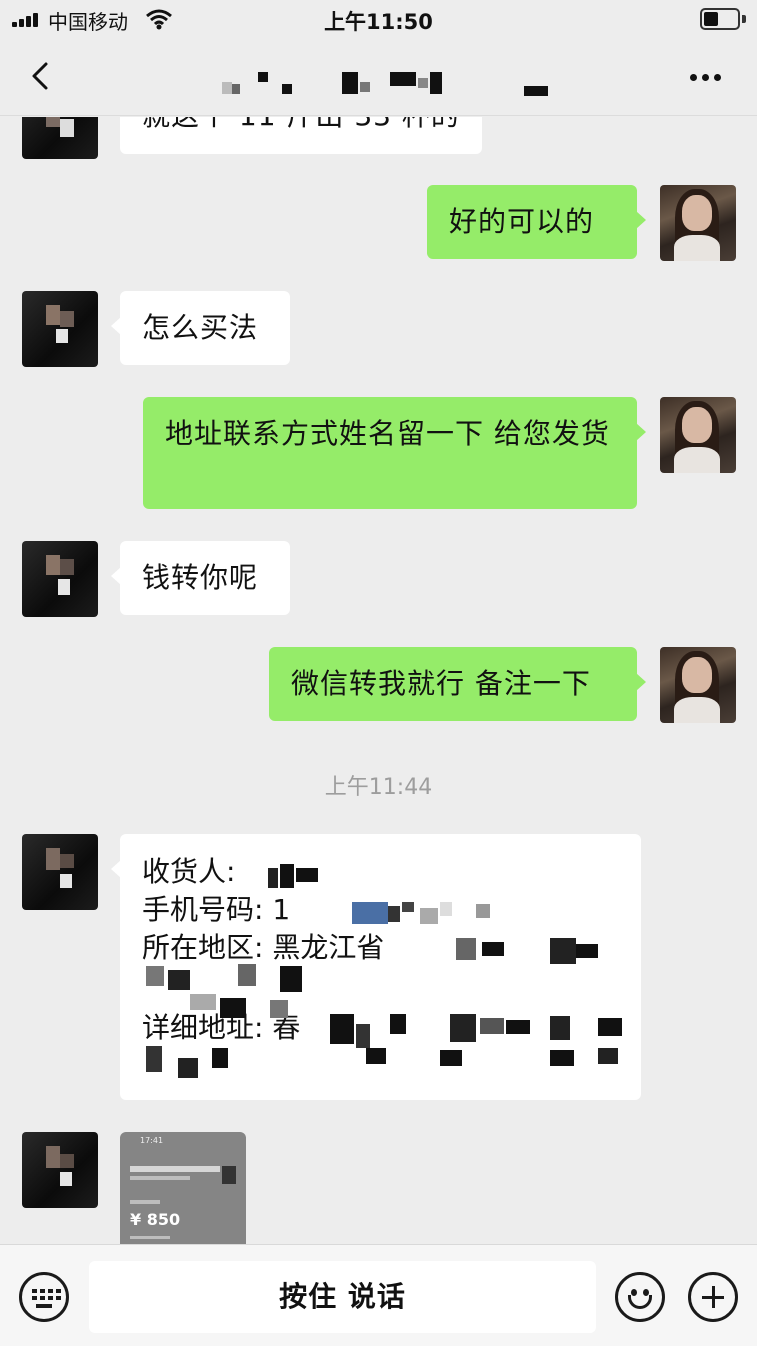 This screenshot has width=757, height=1346. I want to click on status-bar: 中国移动 上午11:50, so click(378, 20).